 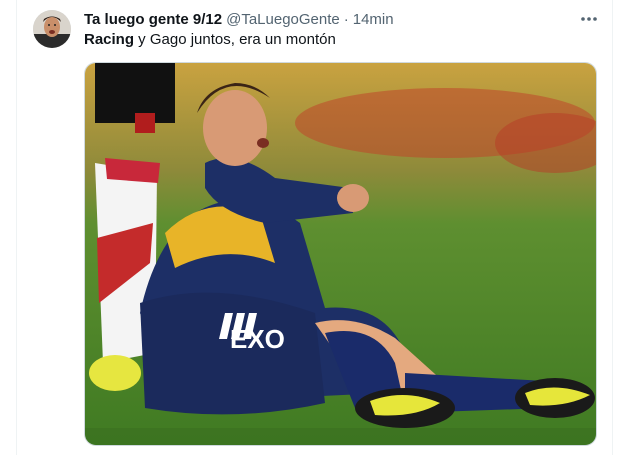 I want to click on more-options-button, so click(x=589, y=19).